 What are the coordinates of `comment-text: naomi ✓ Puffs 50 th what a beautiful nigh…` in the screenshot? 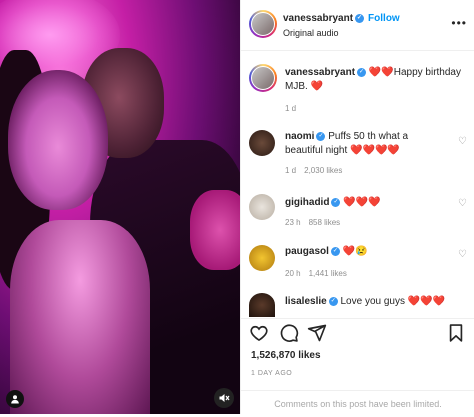 It's located at (365, 144).